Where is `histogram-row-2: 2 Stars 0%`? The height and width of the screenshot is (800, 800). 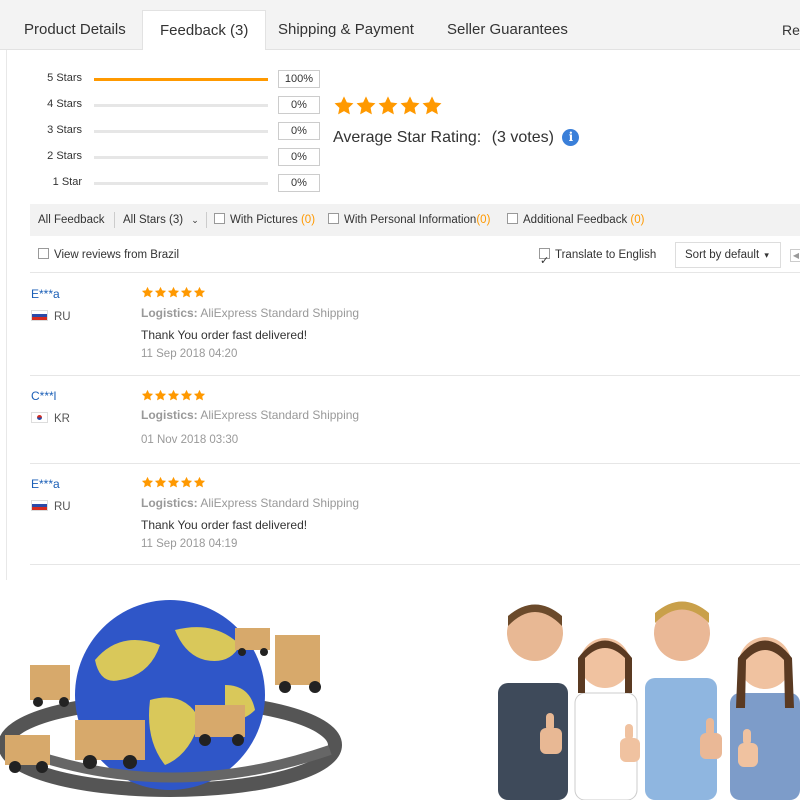
histogram-row-2: 2 Stars 0% is located at coordinates (180, 157).